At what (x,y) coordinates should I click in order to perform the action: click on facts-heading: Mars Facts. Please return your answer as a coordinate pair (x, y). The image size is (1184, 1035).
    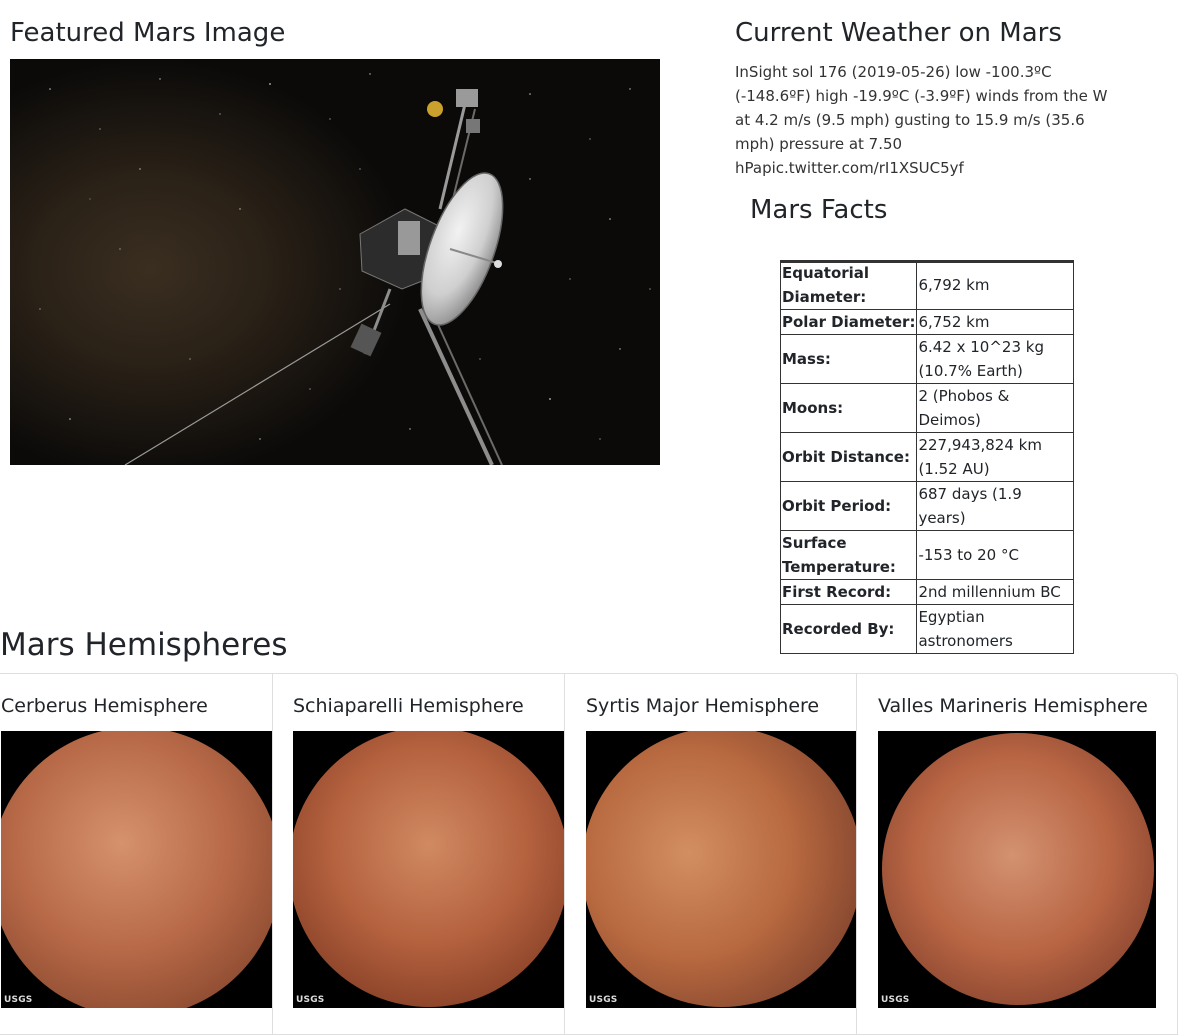
    Looking at the image, I should click on (819, 210).